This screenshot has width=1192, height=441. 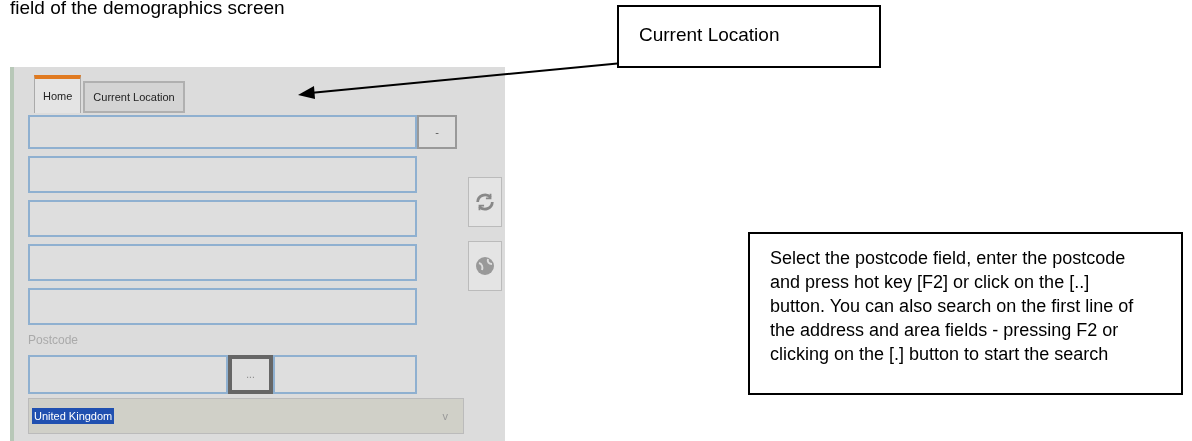 What do you see at coordinates (345, 374) in the screenshot?
I see `area-field` at bounding box center [345, 374].